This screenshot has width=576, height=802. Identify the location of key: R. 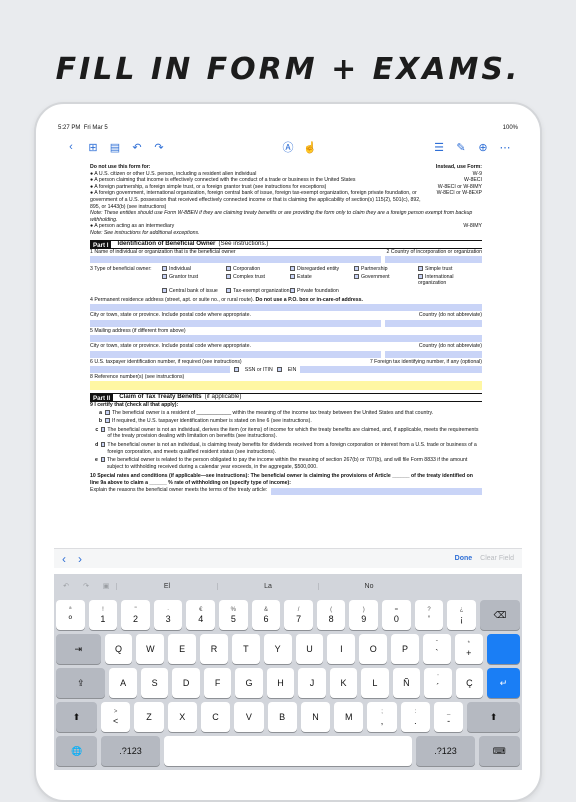
(214, 649).